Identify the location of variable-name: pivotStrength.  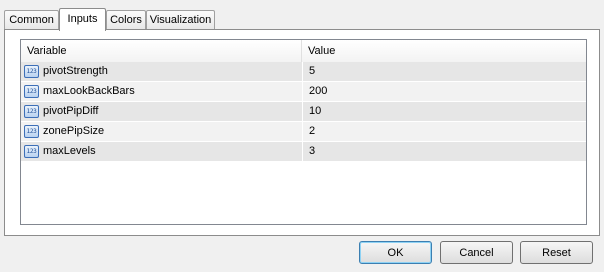
(75, 71).